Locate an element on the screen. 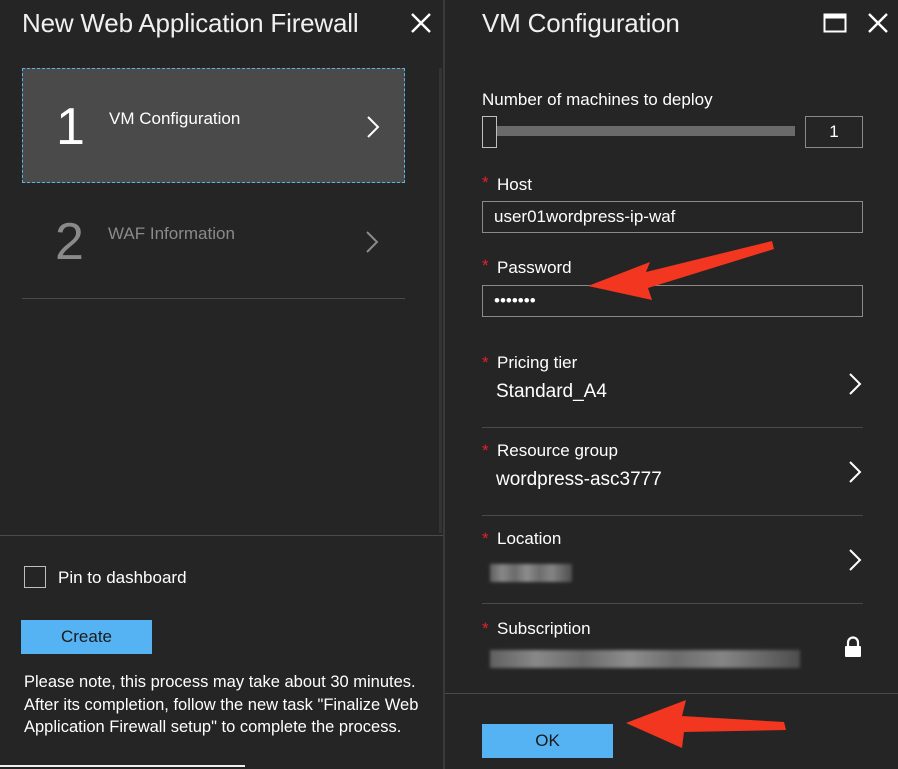  pin-to-dashboard-label: Pin to dashboard is located at coordinates (122, 578).